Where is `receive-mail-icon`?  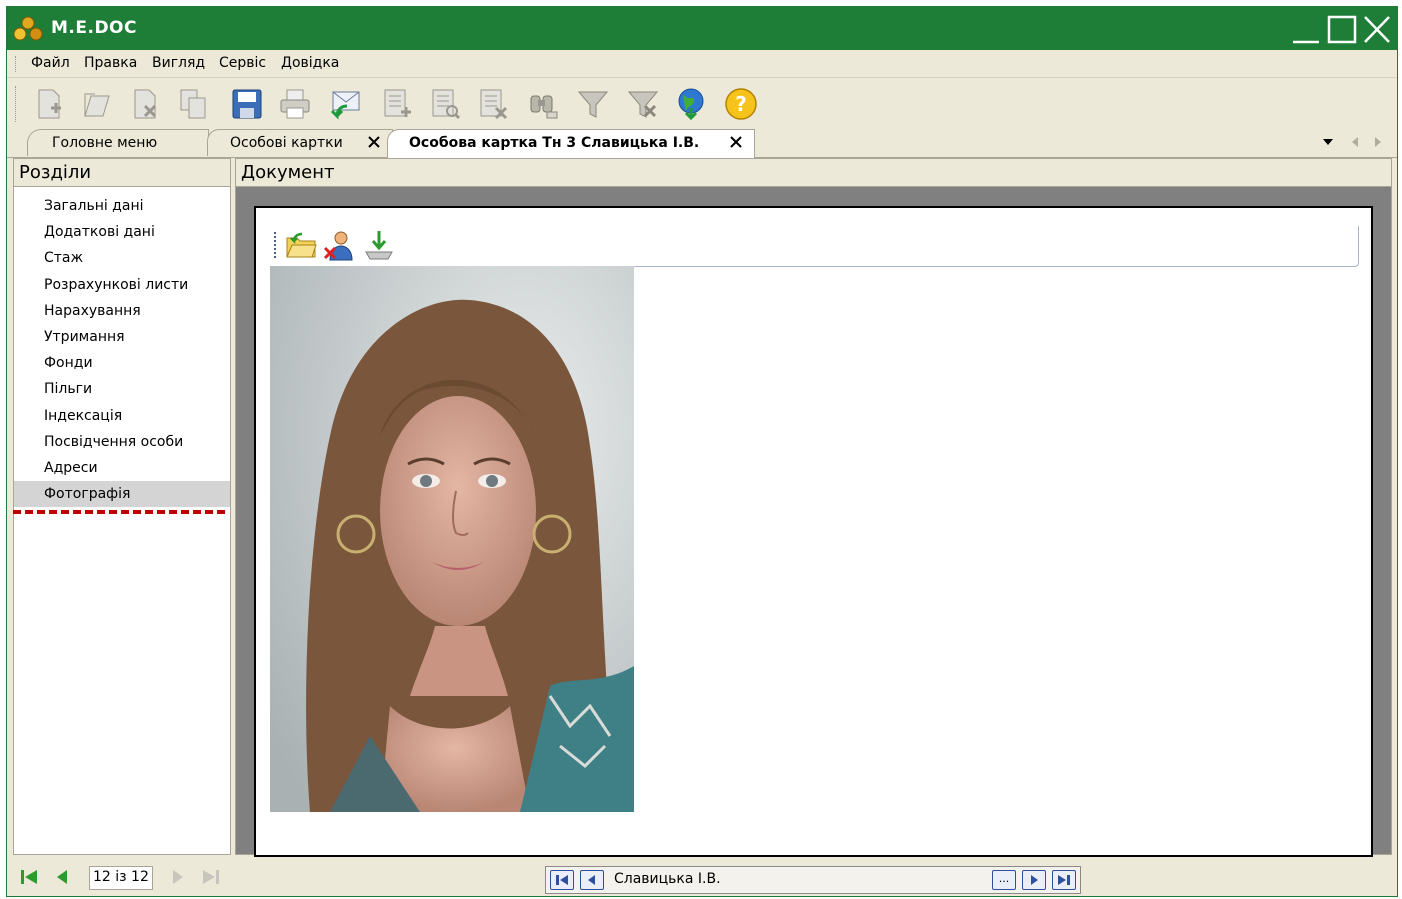
receive-mail-icon is located at coordinates (345, 104).